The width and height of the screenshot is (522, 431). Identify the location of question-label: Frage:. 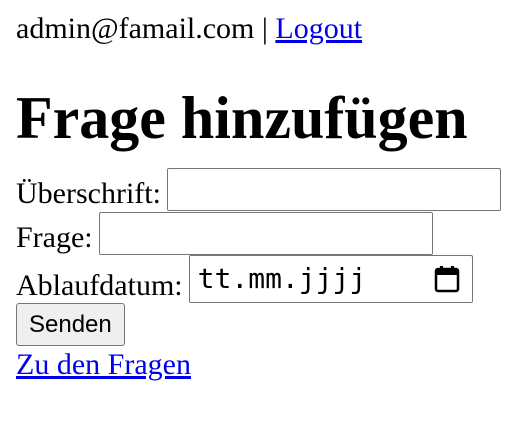
(54, 237).